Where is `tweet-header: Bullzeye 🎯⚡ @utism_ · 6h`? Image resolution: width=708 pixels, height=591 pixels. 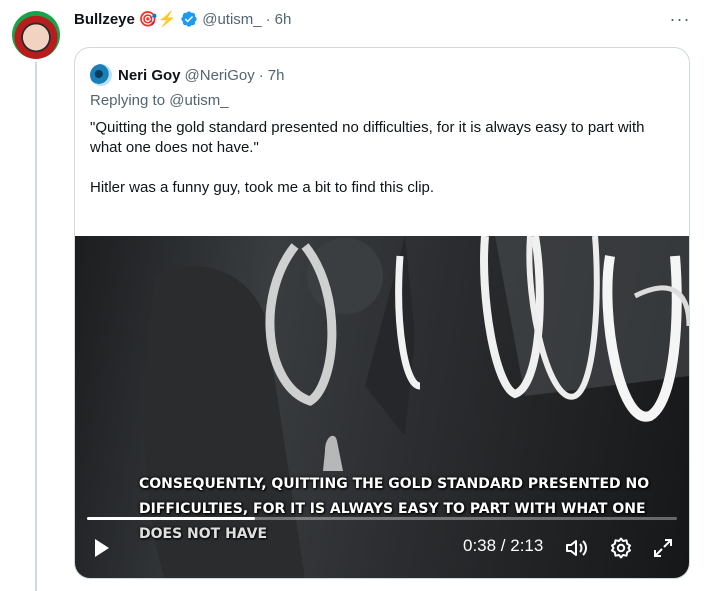
tweet-header: Bullzeye 🎯⚡ @utism_ · 6h is located at coordinates (182, 19).